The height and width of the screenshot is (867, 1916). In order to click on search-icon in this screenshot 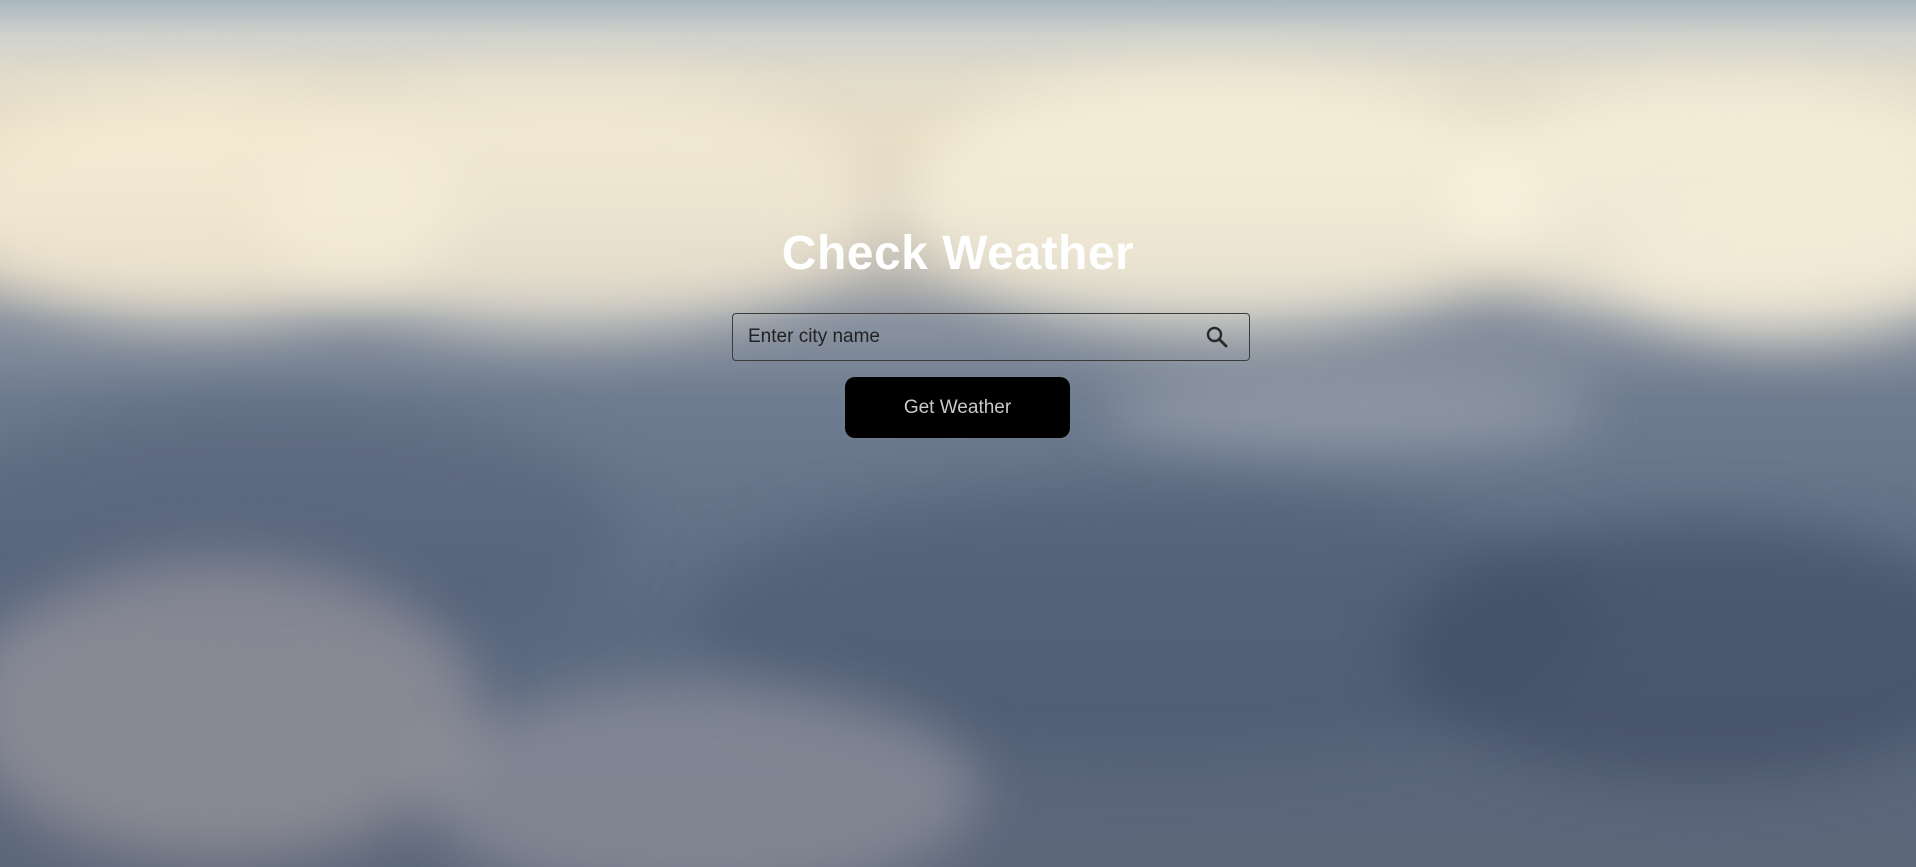, I will do `click(1217, 337)`.